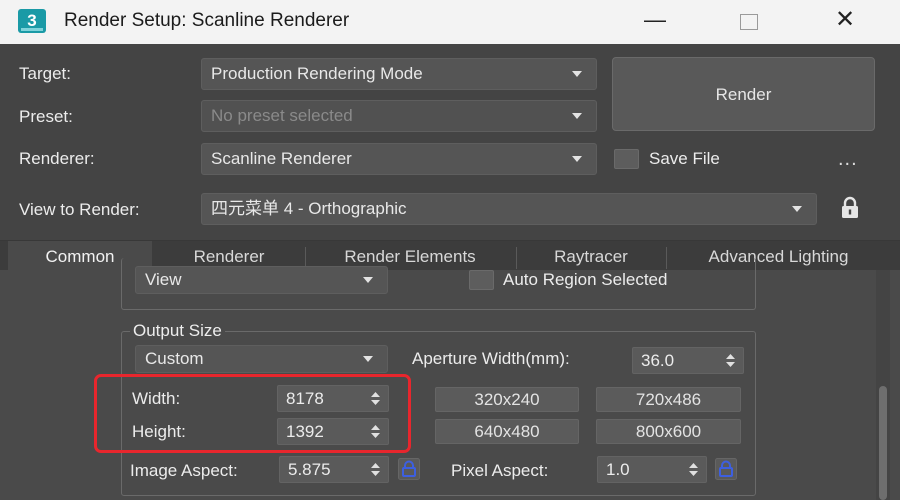  Describe the element at coordinates (309, 469) in the screenshot. I see `image-aspect-value: 5.875` at that location.